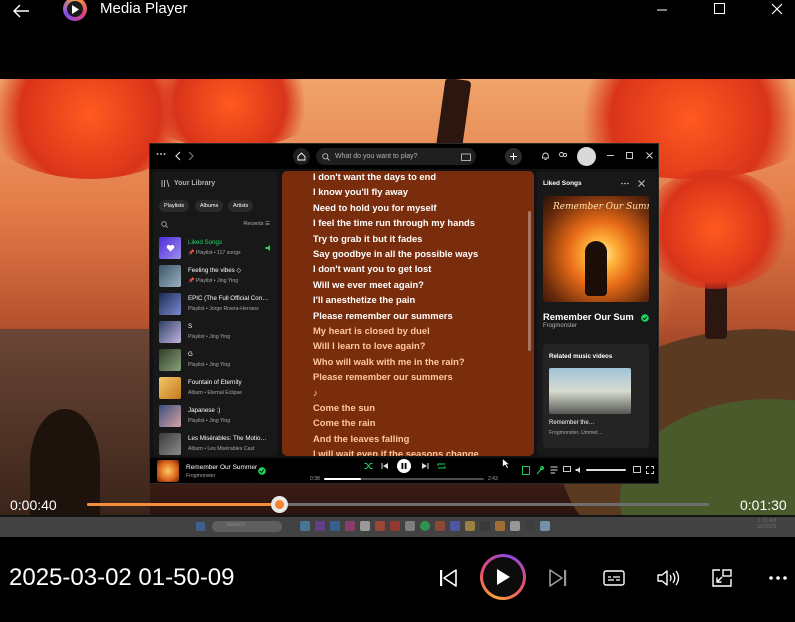 The image size is (795, 622). What do you see at coordinates (168, 471) in the screenshot?
I see `now-playing-thumb` at bounding box center [168, 471].